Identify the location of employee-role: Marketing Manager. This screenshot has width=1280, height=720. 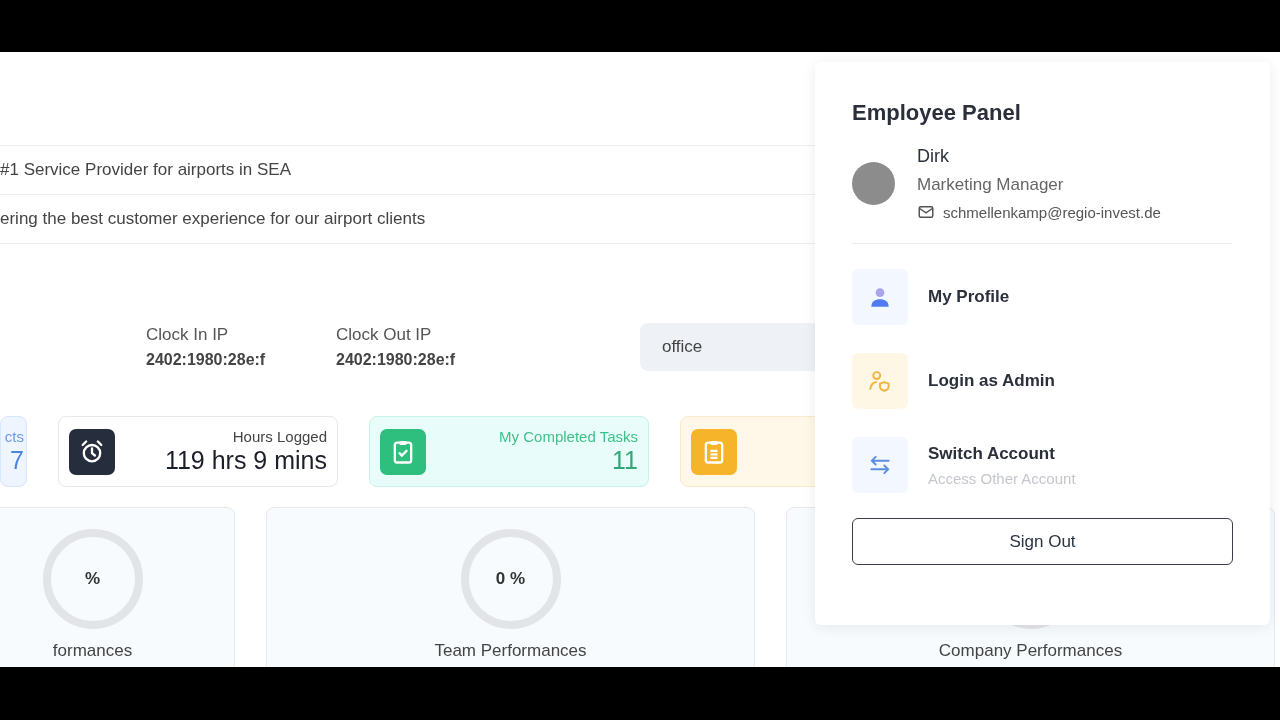
(991, 185).